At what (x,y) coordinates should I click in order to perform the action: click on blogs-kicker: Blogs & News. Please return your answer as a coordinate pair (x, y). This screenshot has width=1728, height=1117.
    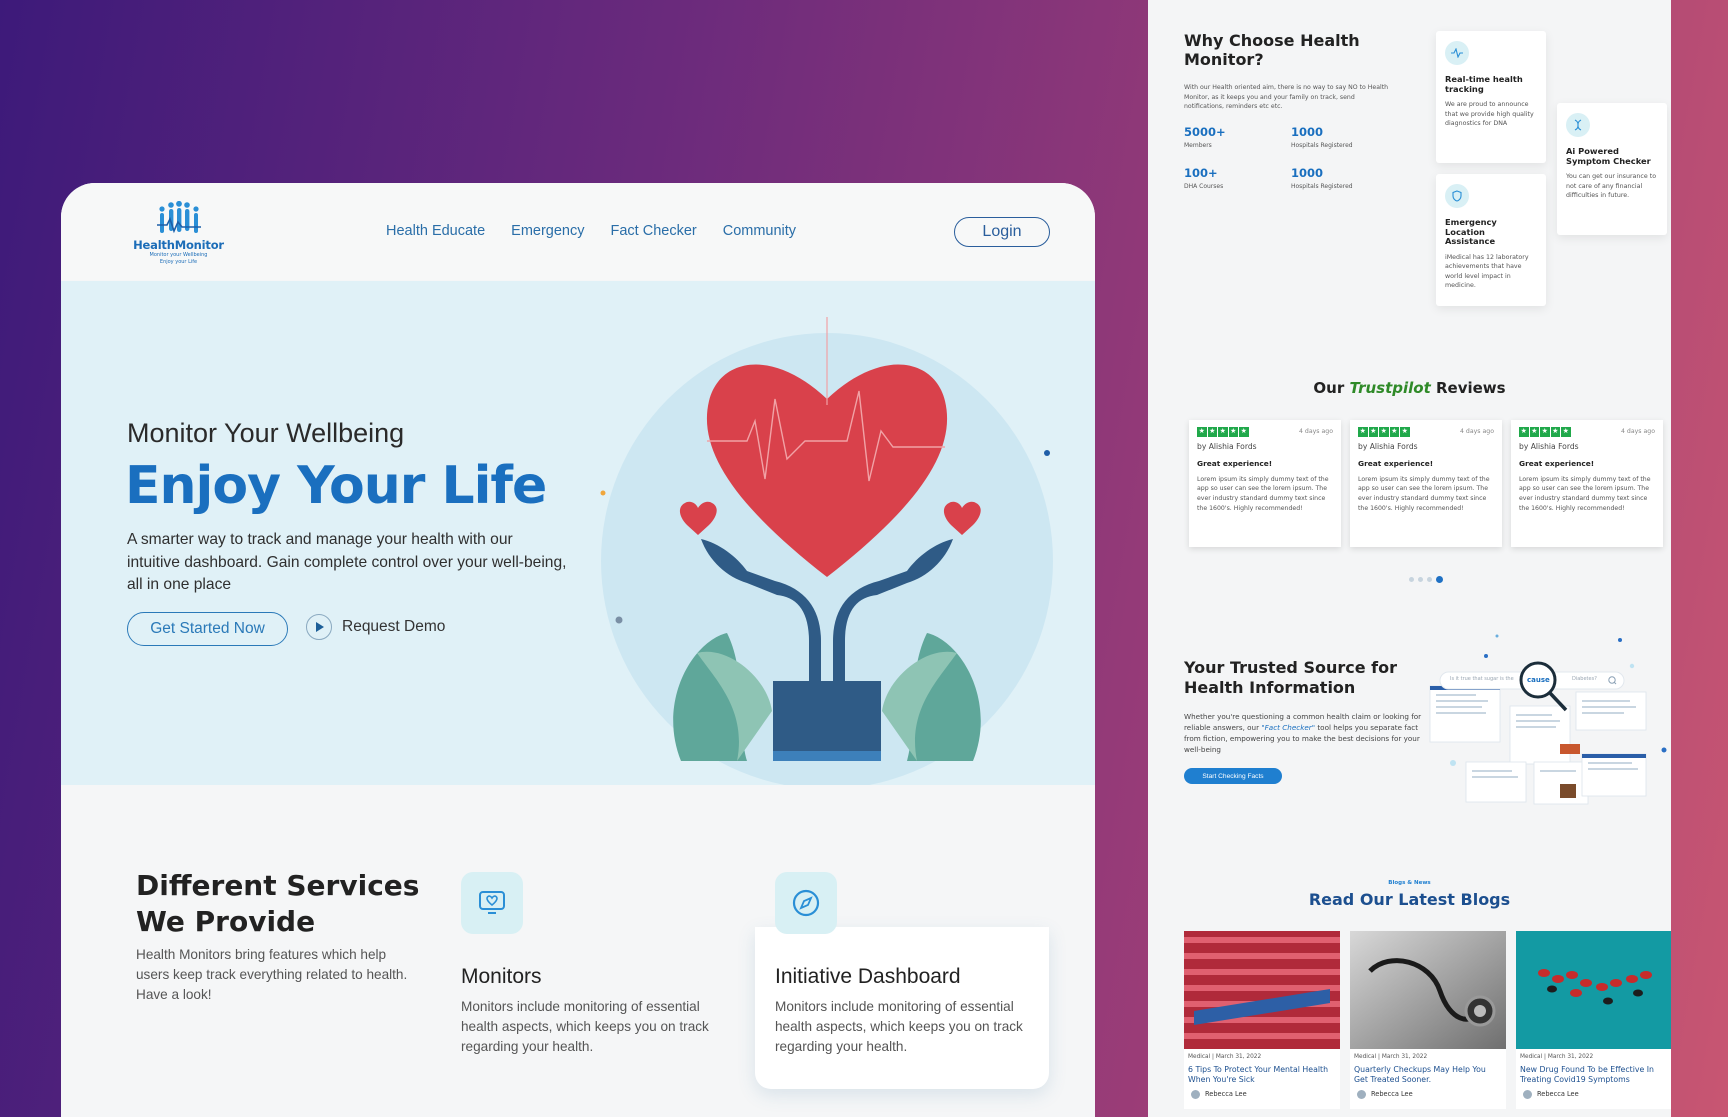
    Looking at the image, I should click on (1409, 883).